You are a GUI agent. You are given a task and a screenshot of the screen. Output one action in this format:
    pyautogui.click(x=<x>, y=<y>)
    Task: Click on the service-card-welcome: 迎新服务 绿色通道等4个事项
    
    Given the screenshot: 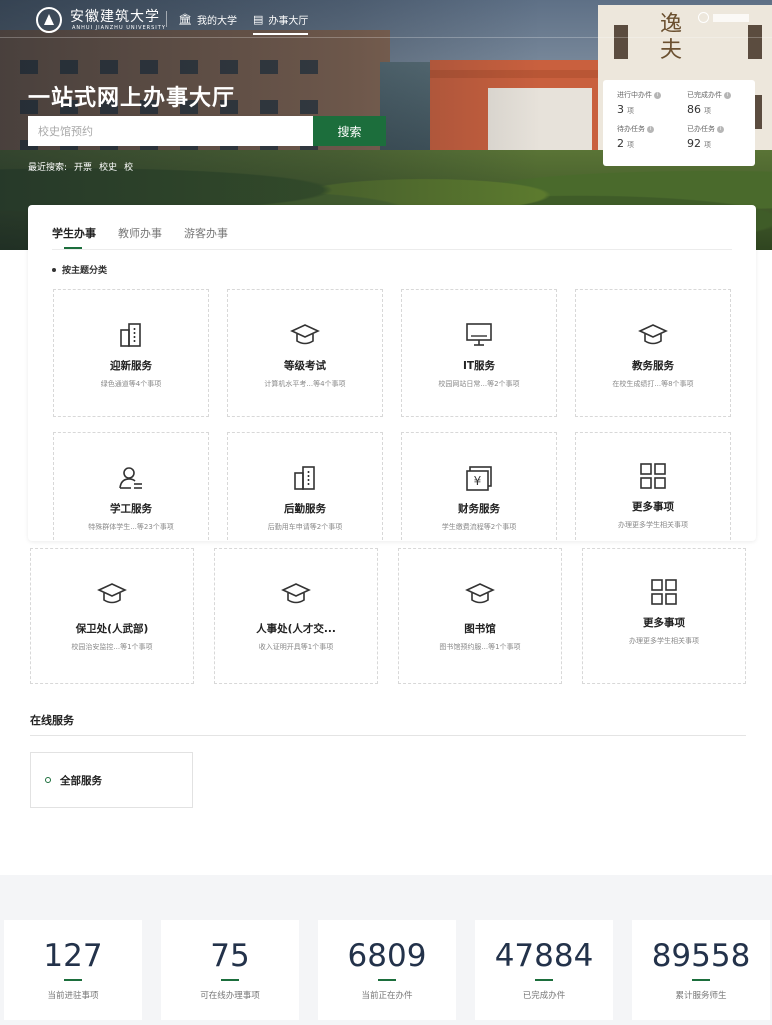 What is the action you would take?
    pyautogui.click(x=131, y=353)
    